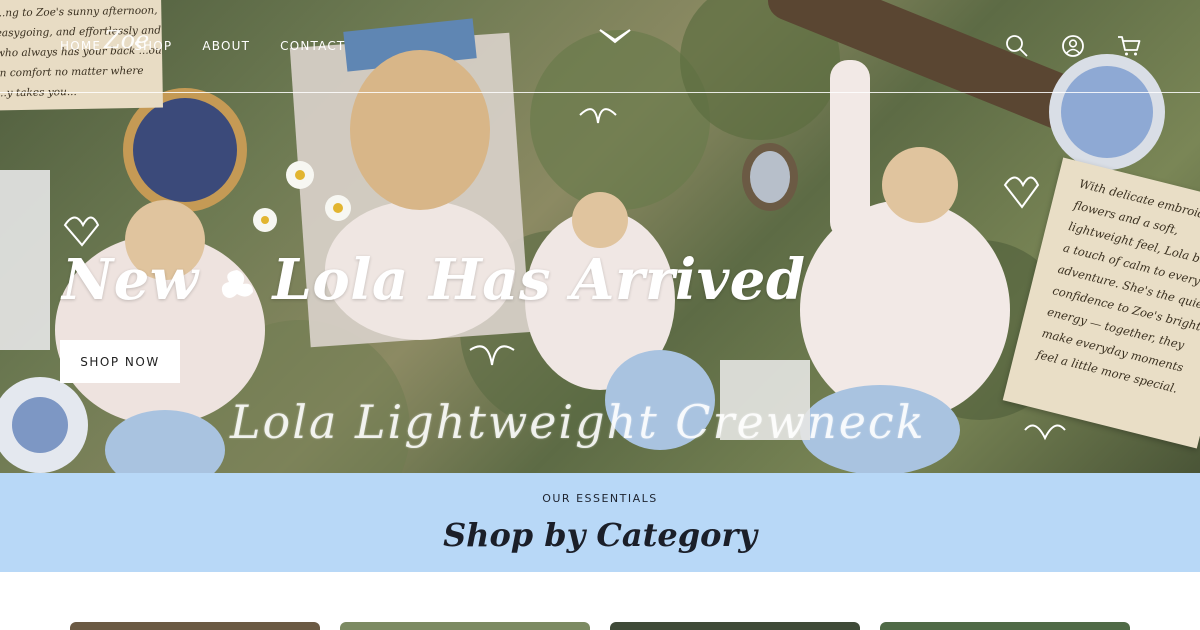 This screenshot has height=630, width=1200. Describe the element at coordinates (126, 40) in the screenshot. I see `brand-logo: Zoe` at that location.